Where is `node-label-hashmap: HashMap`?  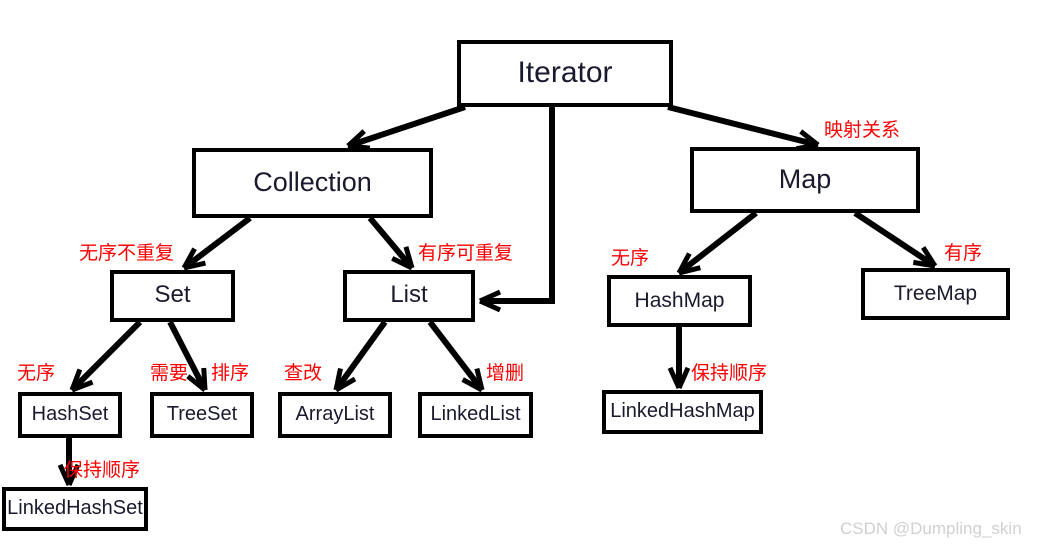 node-label-hashmap: HashMap is located at coordinates (679, 300).